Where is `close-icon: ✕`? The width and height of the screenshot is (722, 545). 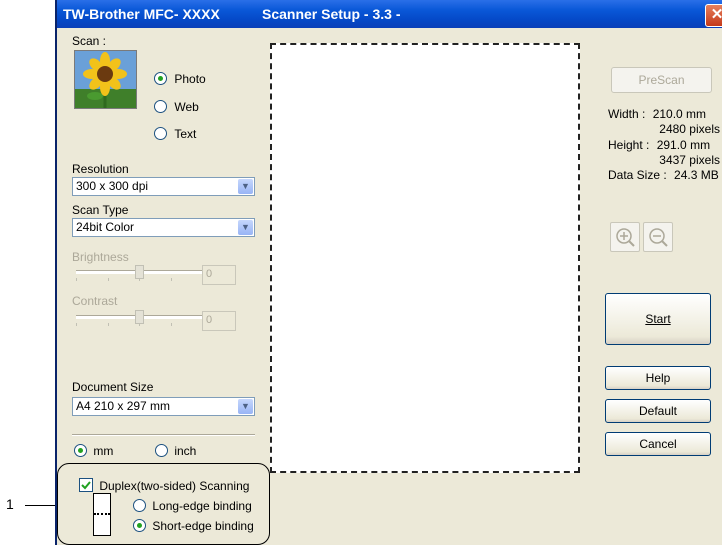
close-icon: ✕ is located at coordinates (716, 14).